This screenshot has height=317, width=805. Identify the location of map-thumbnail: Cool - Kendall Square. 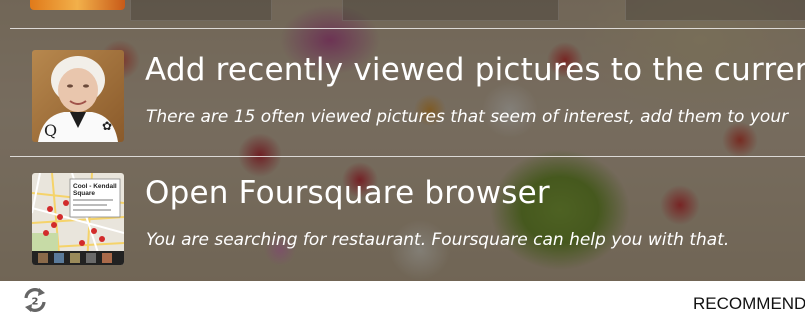
(78, 219).